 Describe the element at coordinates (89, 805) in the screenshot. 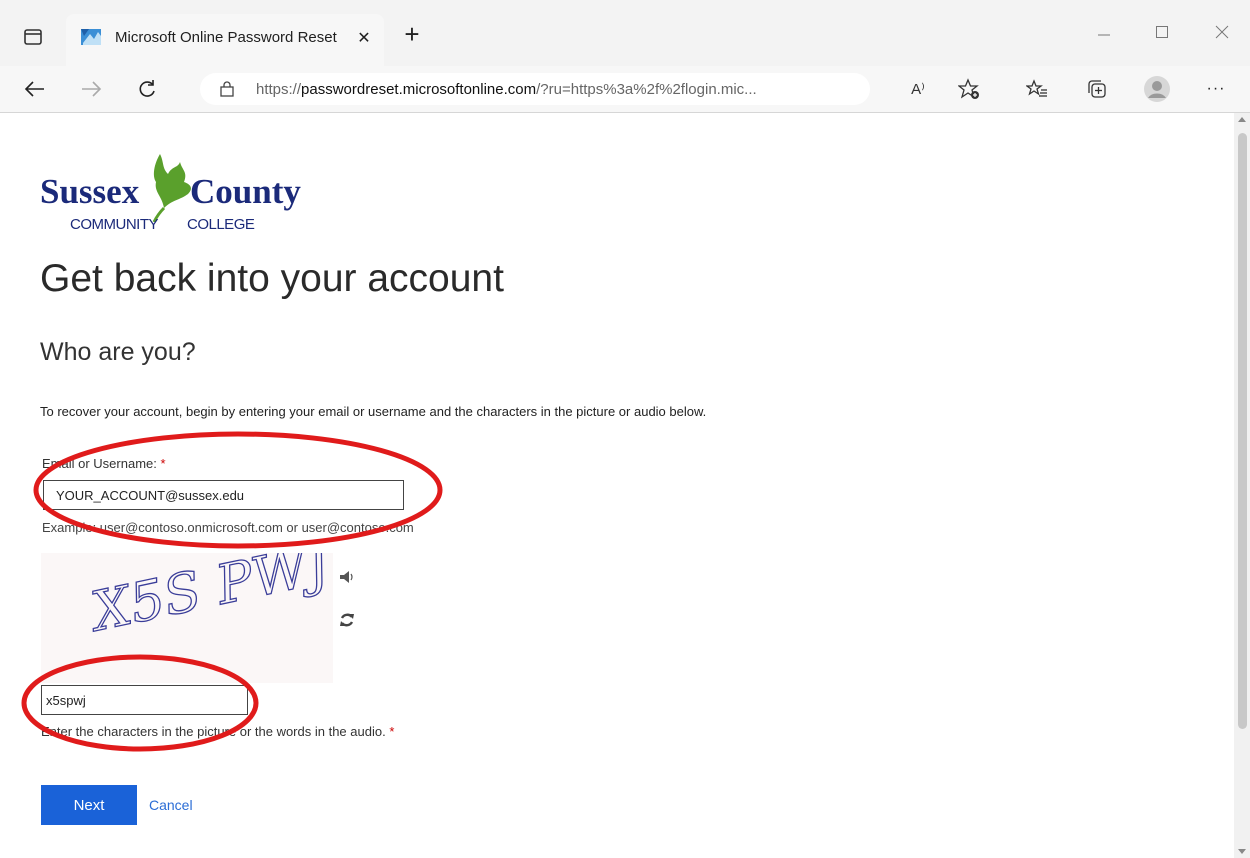

I see `next-button: Next` at that location.